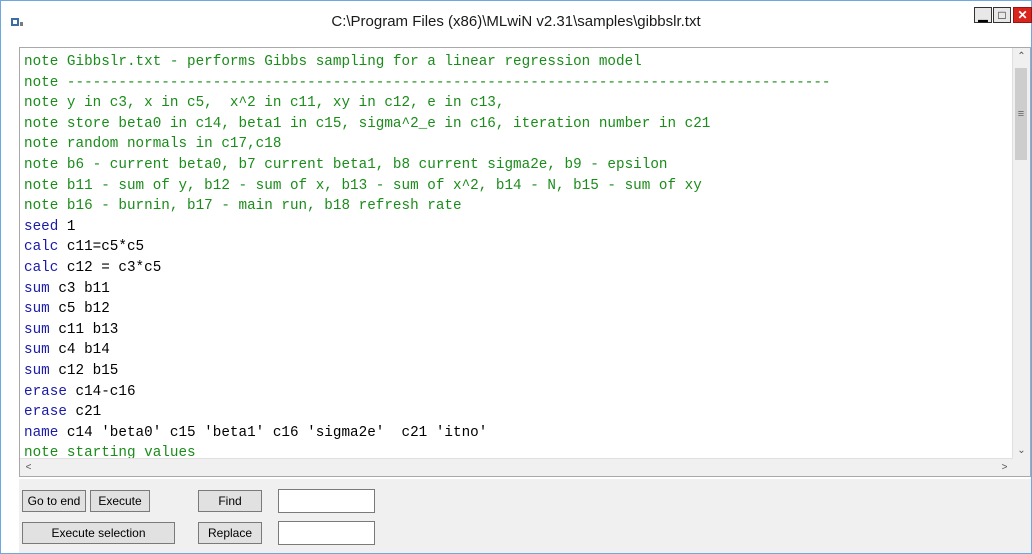 The width and height of the screenshot is (1032, 554). I want to click on command-arguments: random normals in c17,c18, so click(170, 144).